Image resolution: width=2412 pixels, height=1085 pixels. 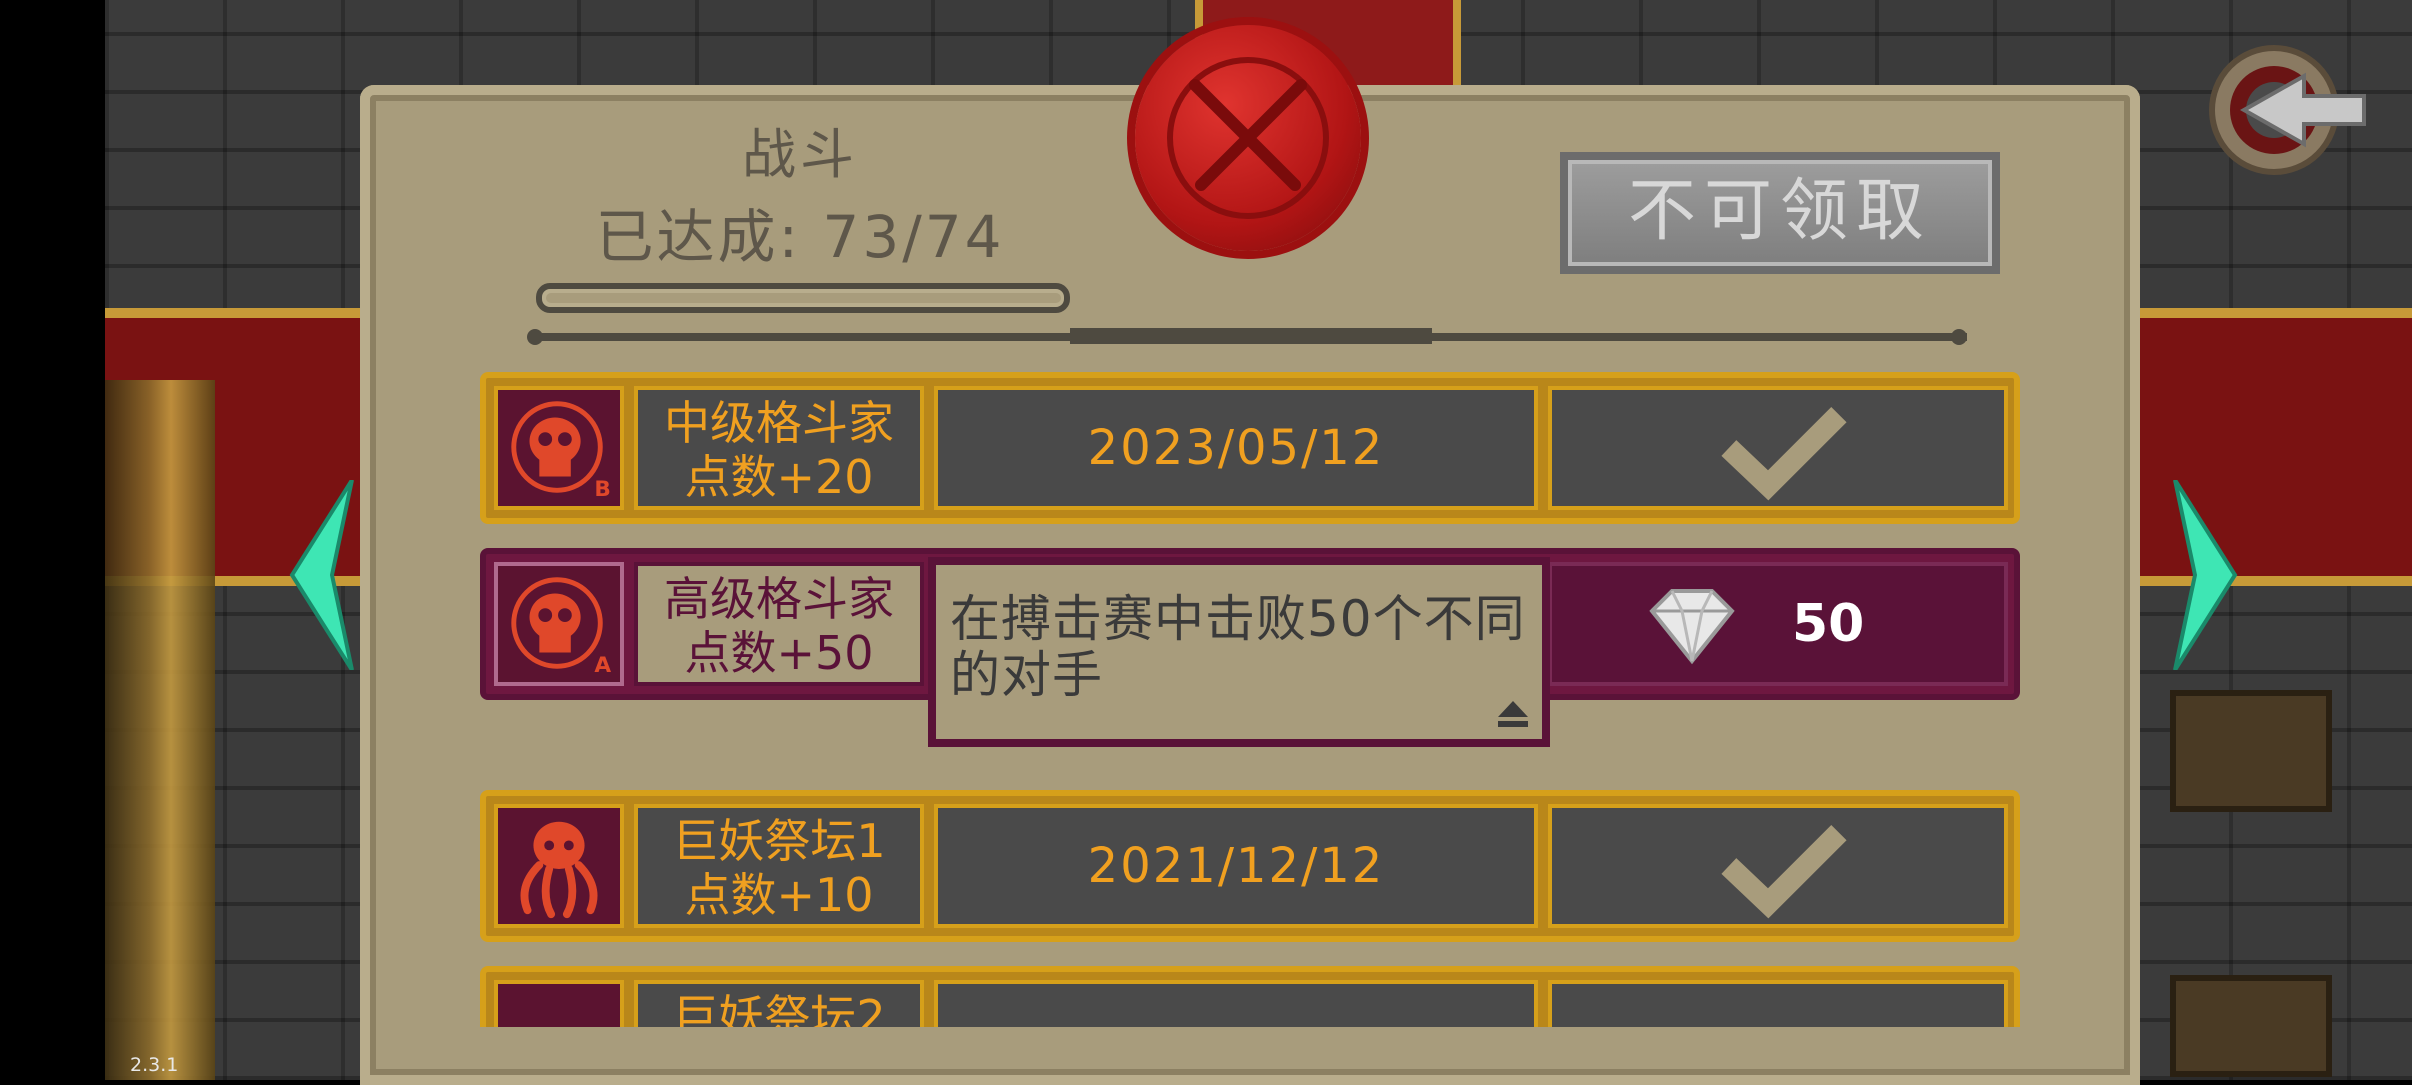 I want to click on achievement-title: 中级格斗家, so click(x=779, y=423).